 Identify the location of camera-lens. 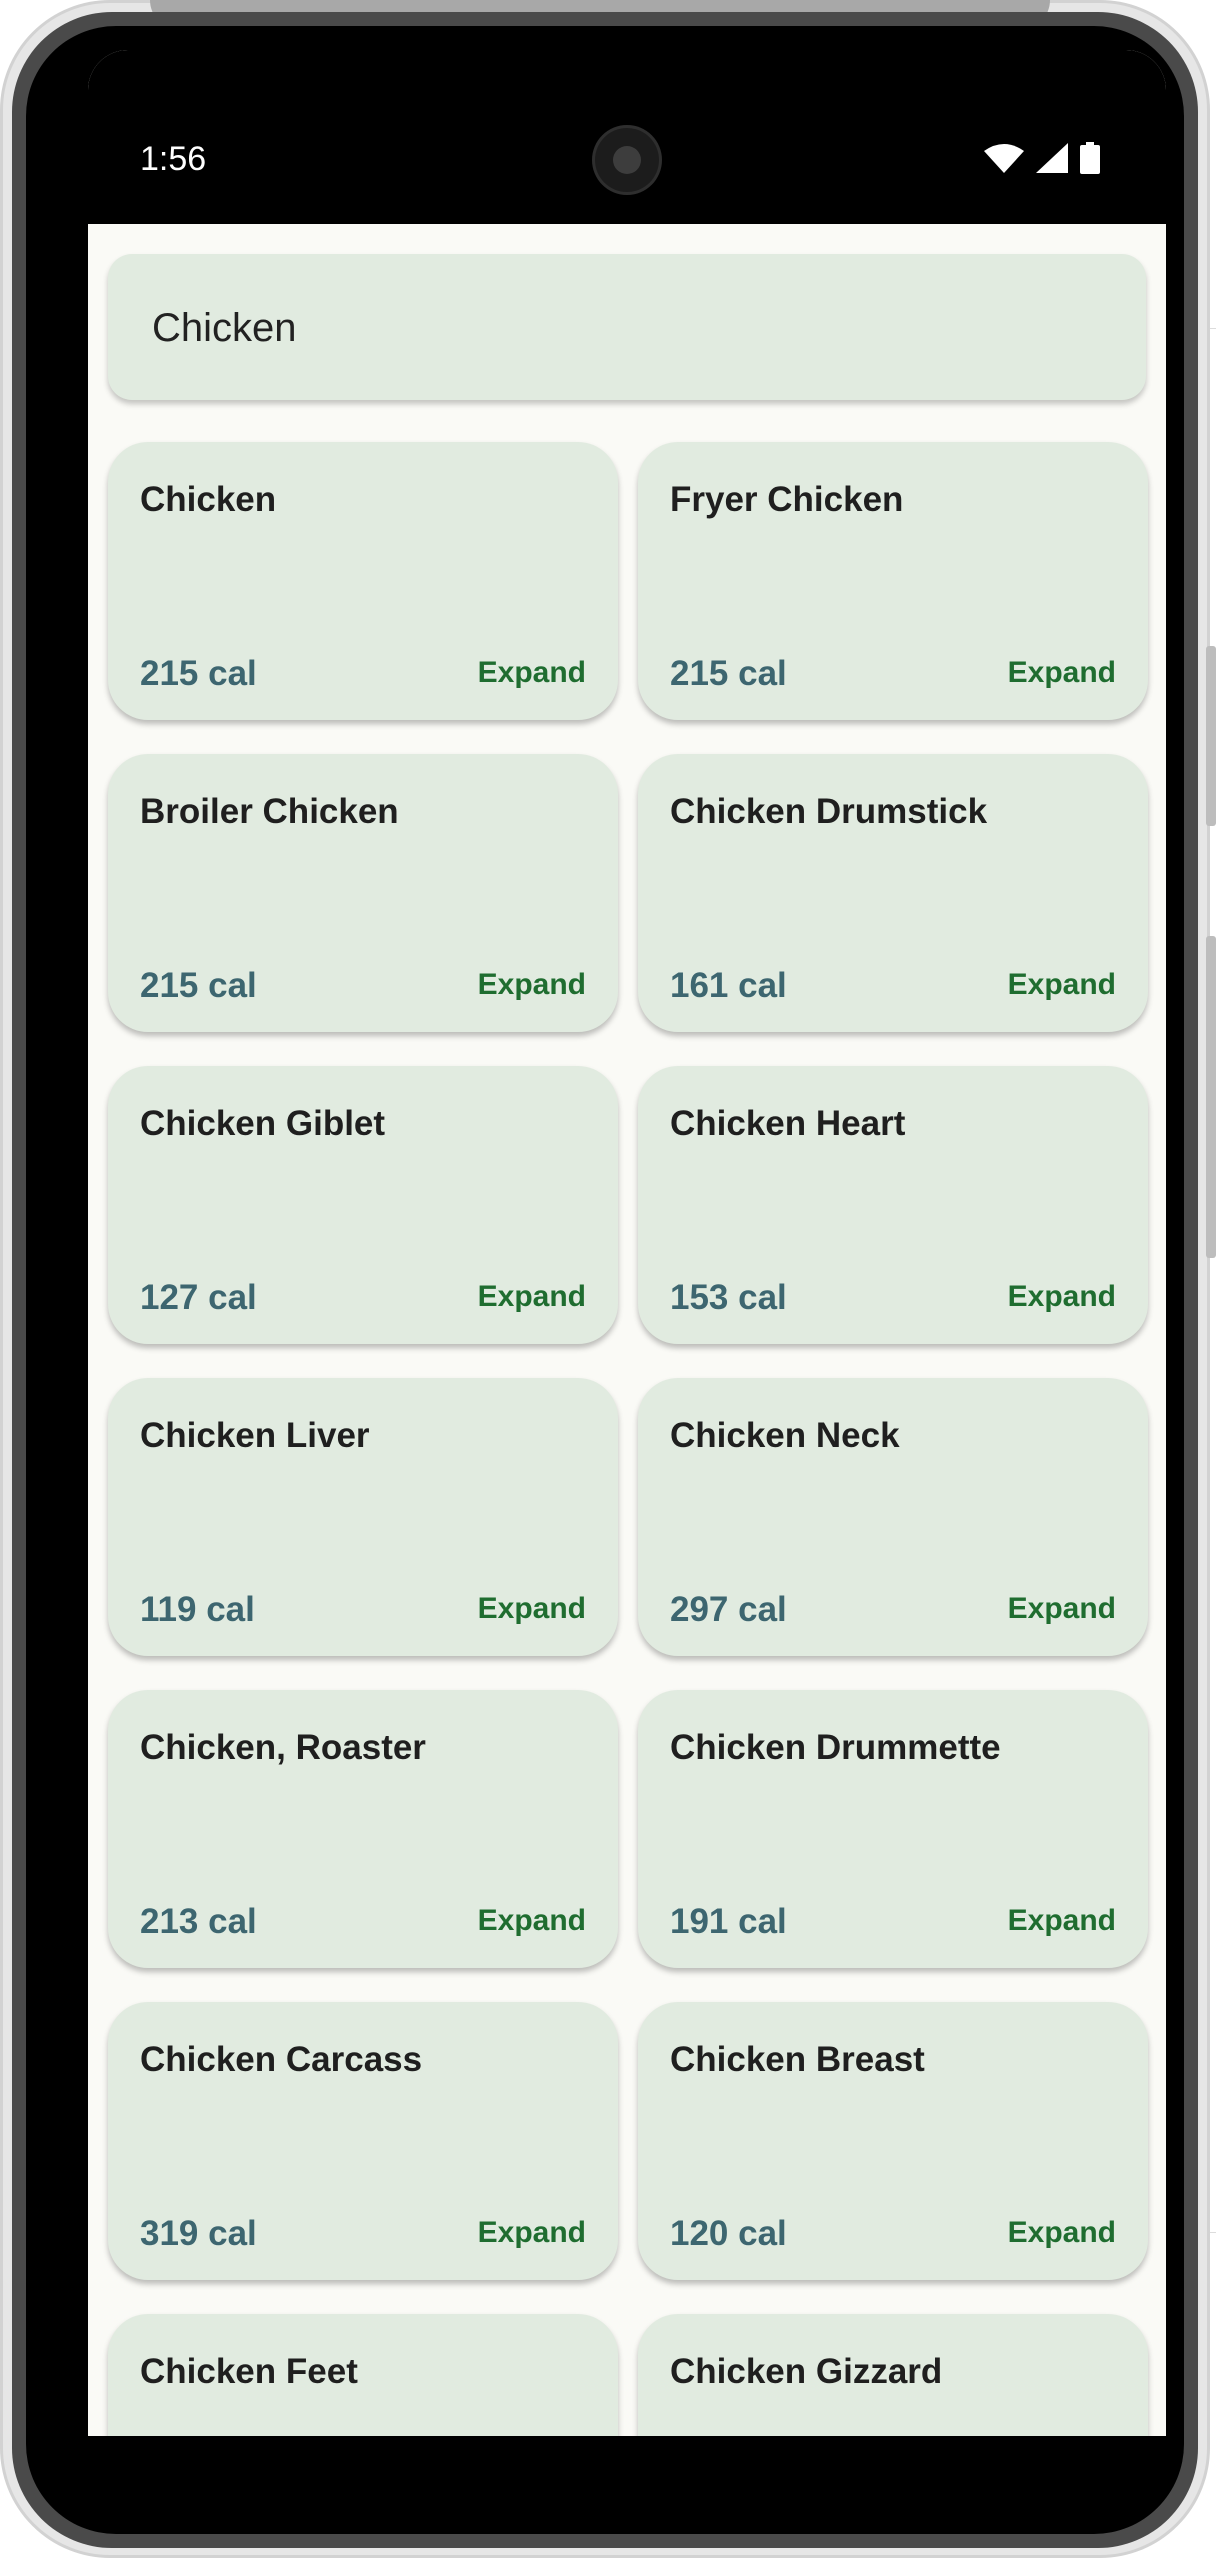
(627, 160).